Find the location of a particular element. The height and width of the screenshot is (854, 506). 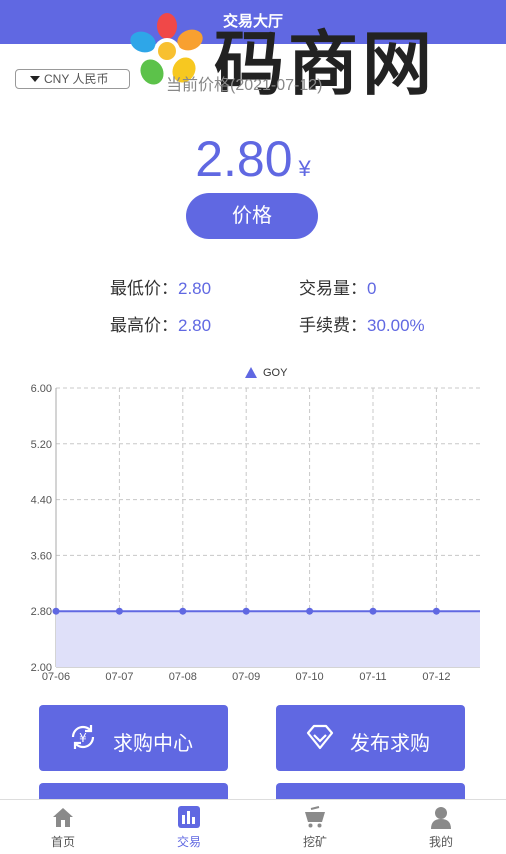

legend-label: GOY is located at coordinates (275, 373).